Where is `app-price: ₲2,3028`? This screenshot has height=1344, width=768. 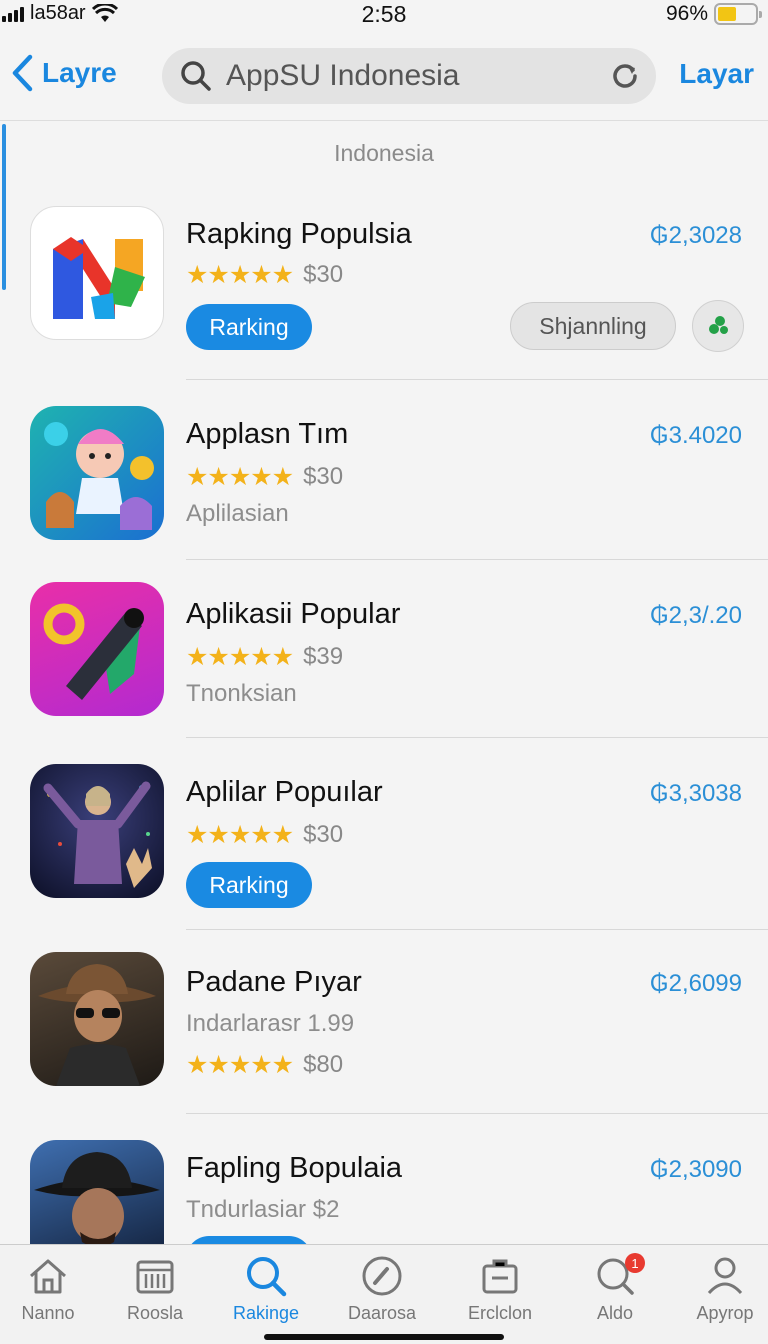 app-price: ₲2,3028 is located at coordinates (695, 235).